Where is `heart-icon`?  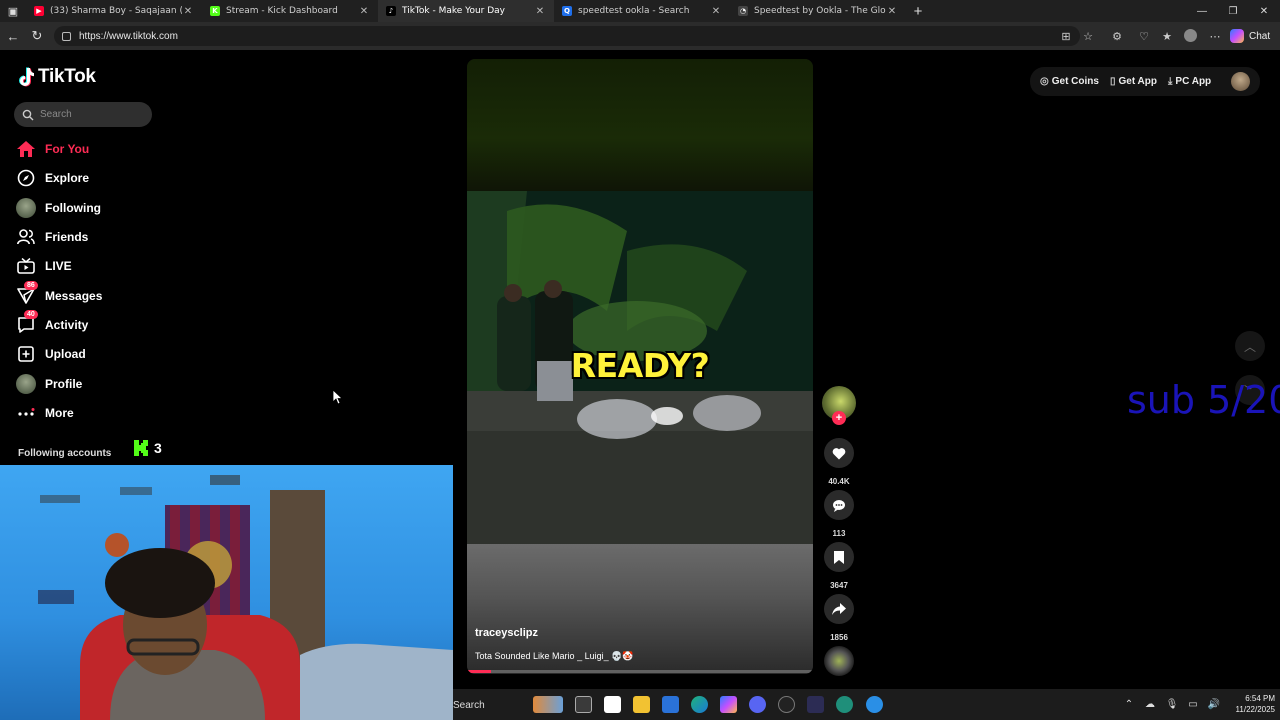
heart-icon is located at coordinates (839, 453).